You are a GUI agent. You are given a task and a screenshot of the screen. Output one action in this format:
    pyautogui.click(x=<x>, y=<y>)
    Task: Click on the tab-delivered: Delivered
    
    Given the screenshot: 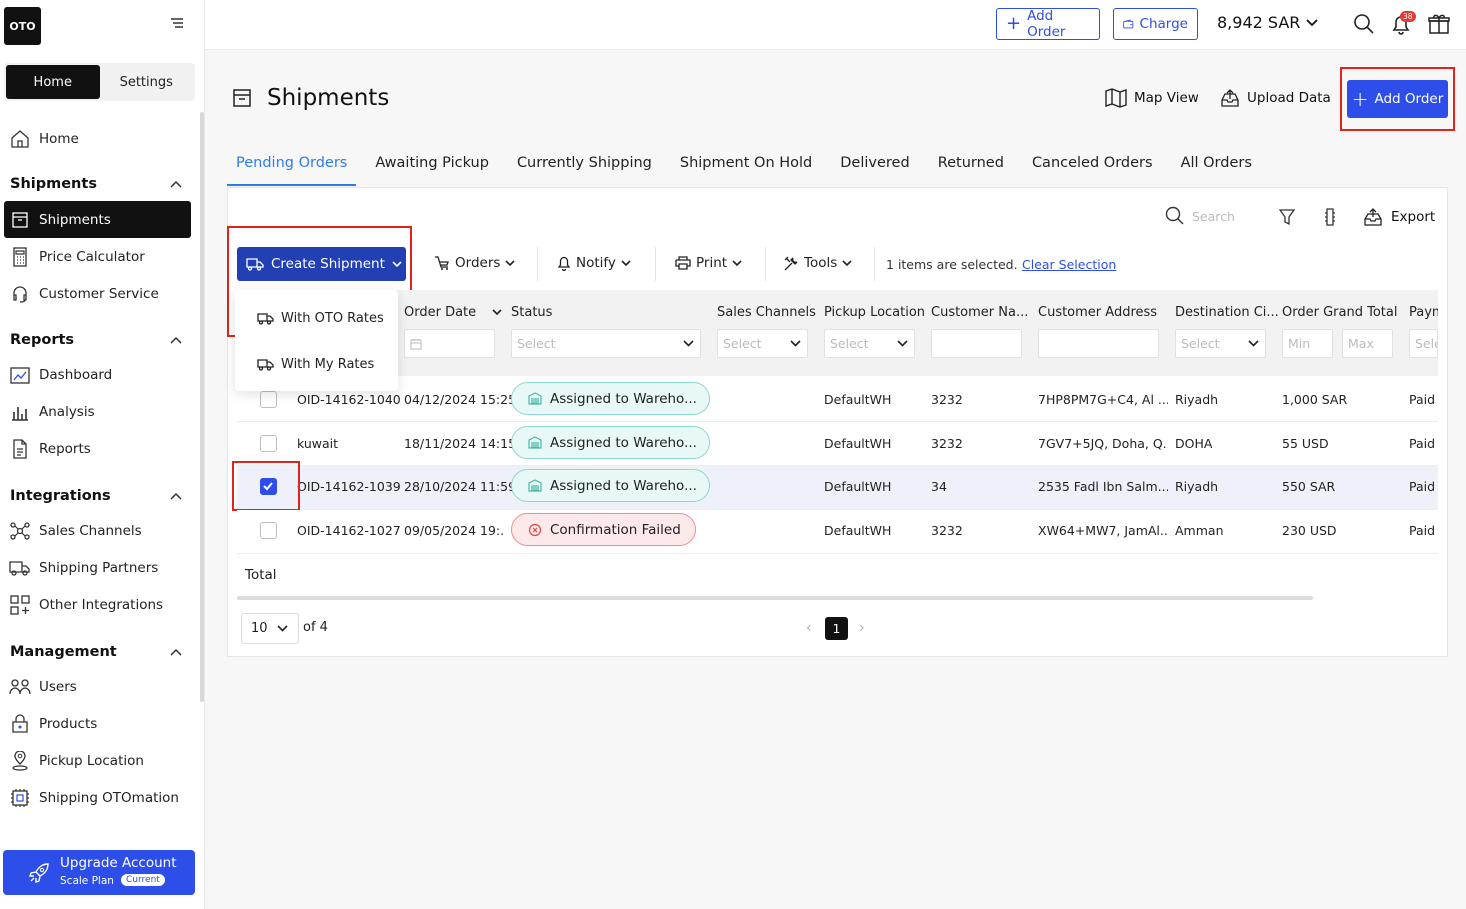 What is the action you would take?
    pyautogui.click(x=874, y=168)
    